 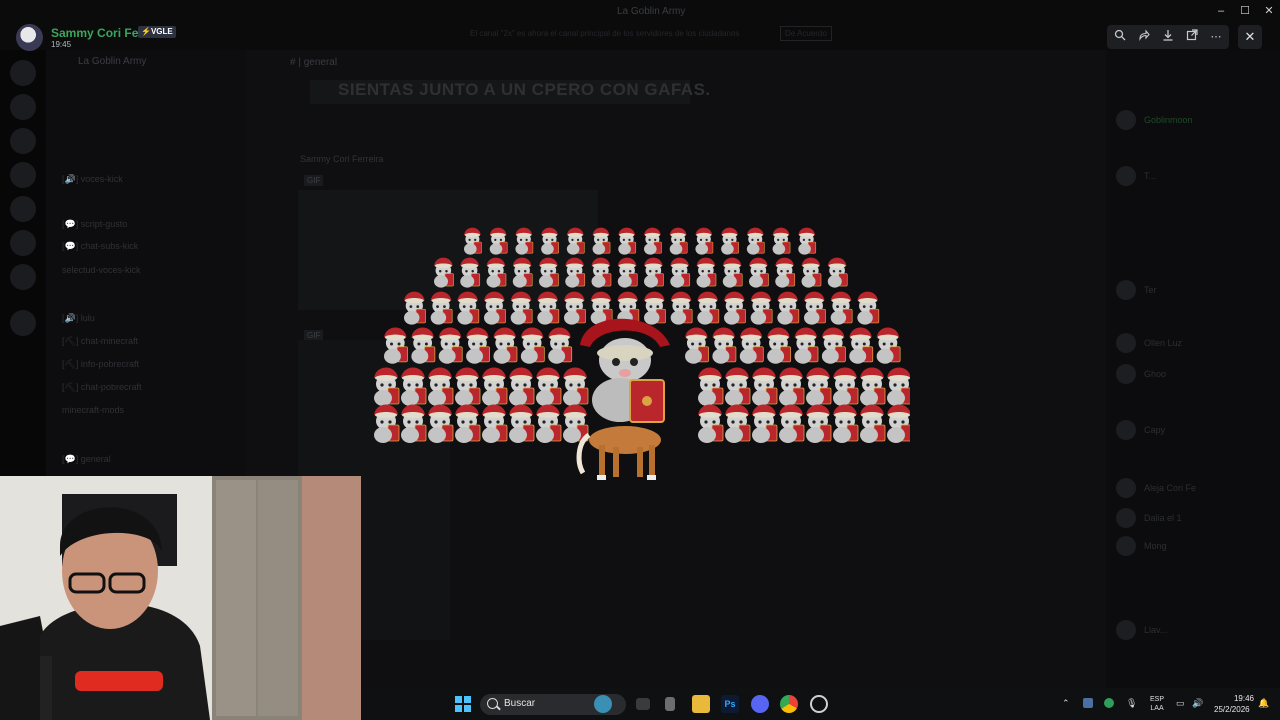 I want to click on notification-icon: 🔔, so click(x=1263, y=703).